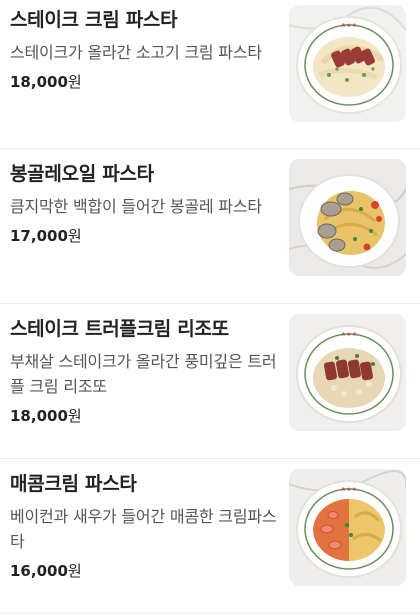 This screenshot has height=614, width=420. I want to click on vongole-oil-pasta-photo, so click(347, 217).